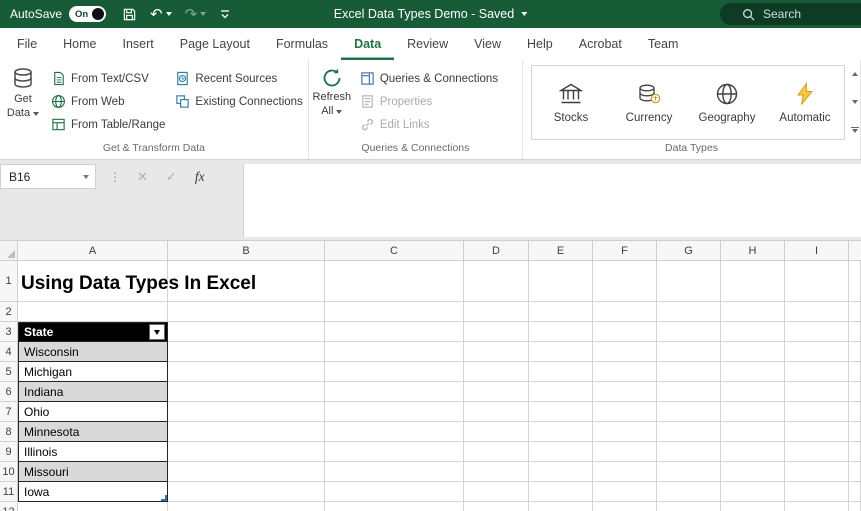 The image size is (861, 511). I want to click on table-header-cell: State, so click(93, 332).